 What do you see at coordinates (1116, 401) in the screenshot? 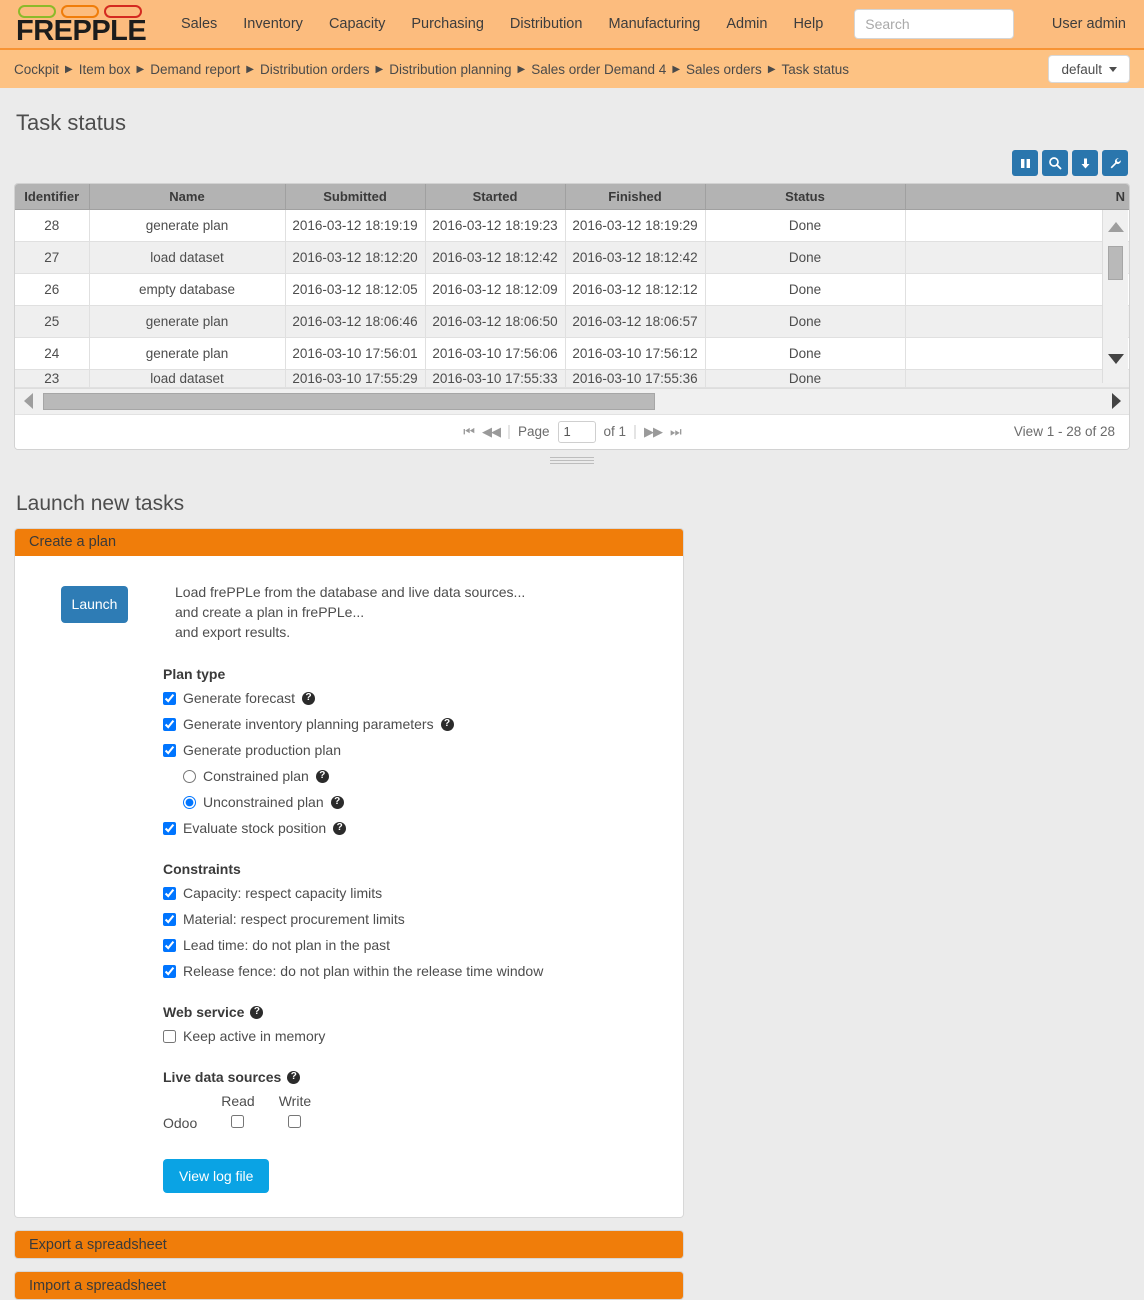
I see `scroll-right-button` at bounding box center [1116, 401].